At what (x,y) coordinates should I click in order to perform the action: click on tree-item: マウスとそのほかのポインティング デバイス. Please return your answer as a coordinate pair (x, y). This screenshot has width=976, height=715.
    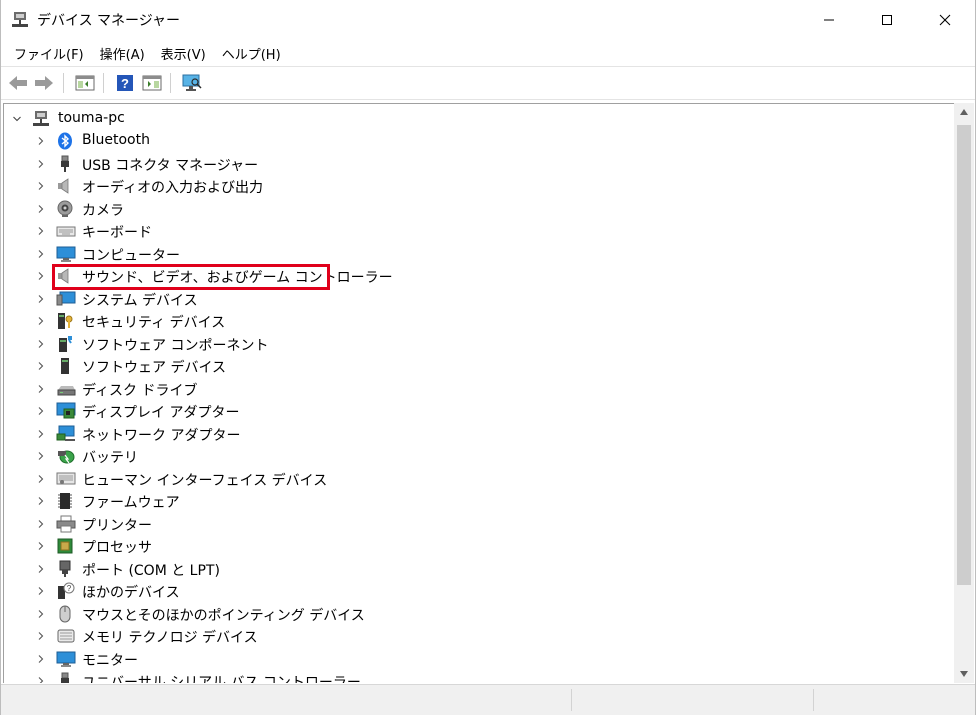
    Looking at the image, I should click on (474, 614).